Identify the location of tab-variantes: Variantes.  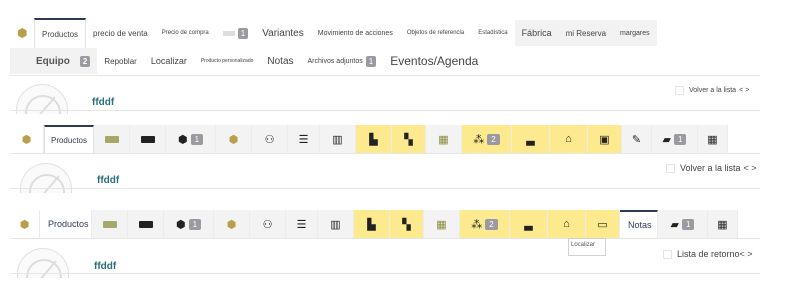
(283, 33).